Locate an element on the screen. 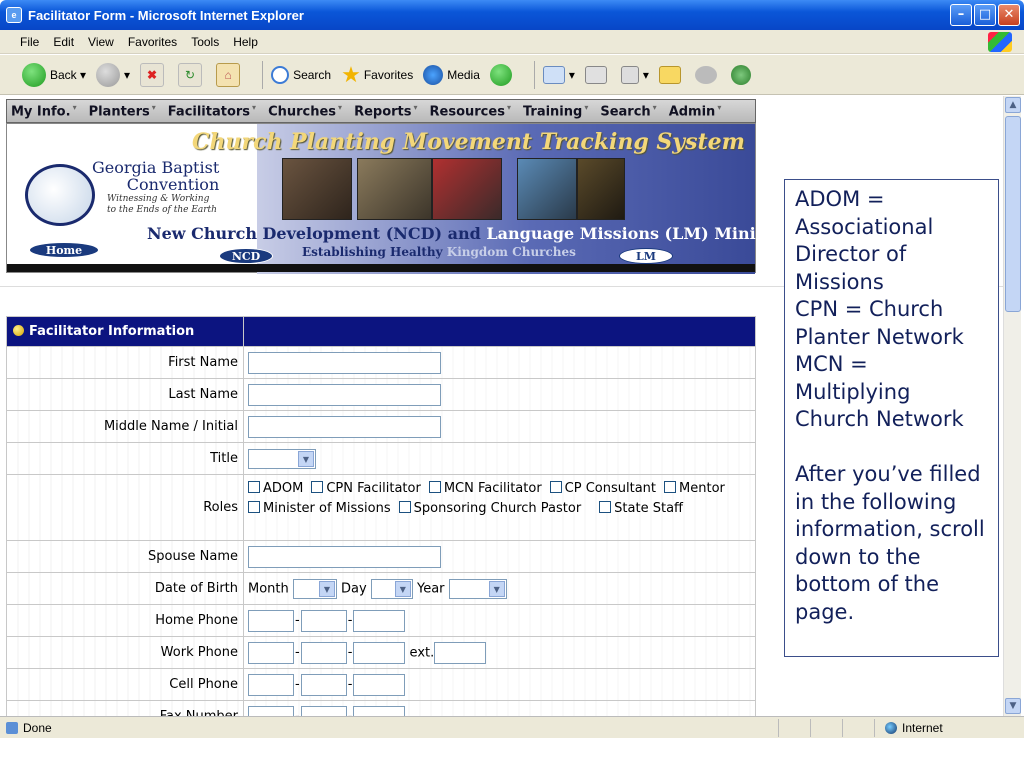  forward-arrow-icon is located at coordinates (108, 74).